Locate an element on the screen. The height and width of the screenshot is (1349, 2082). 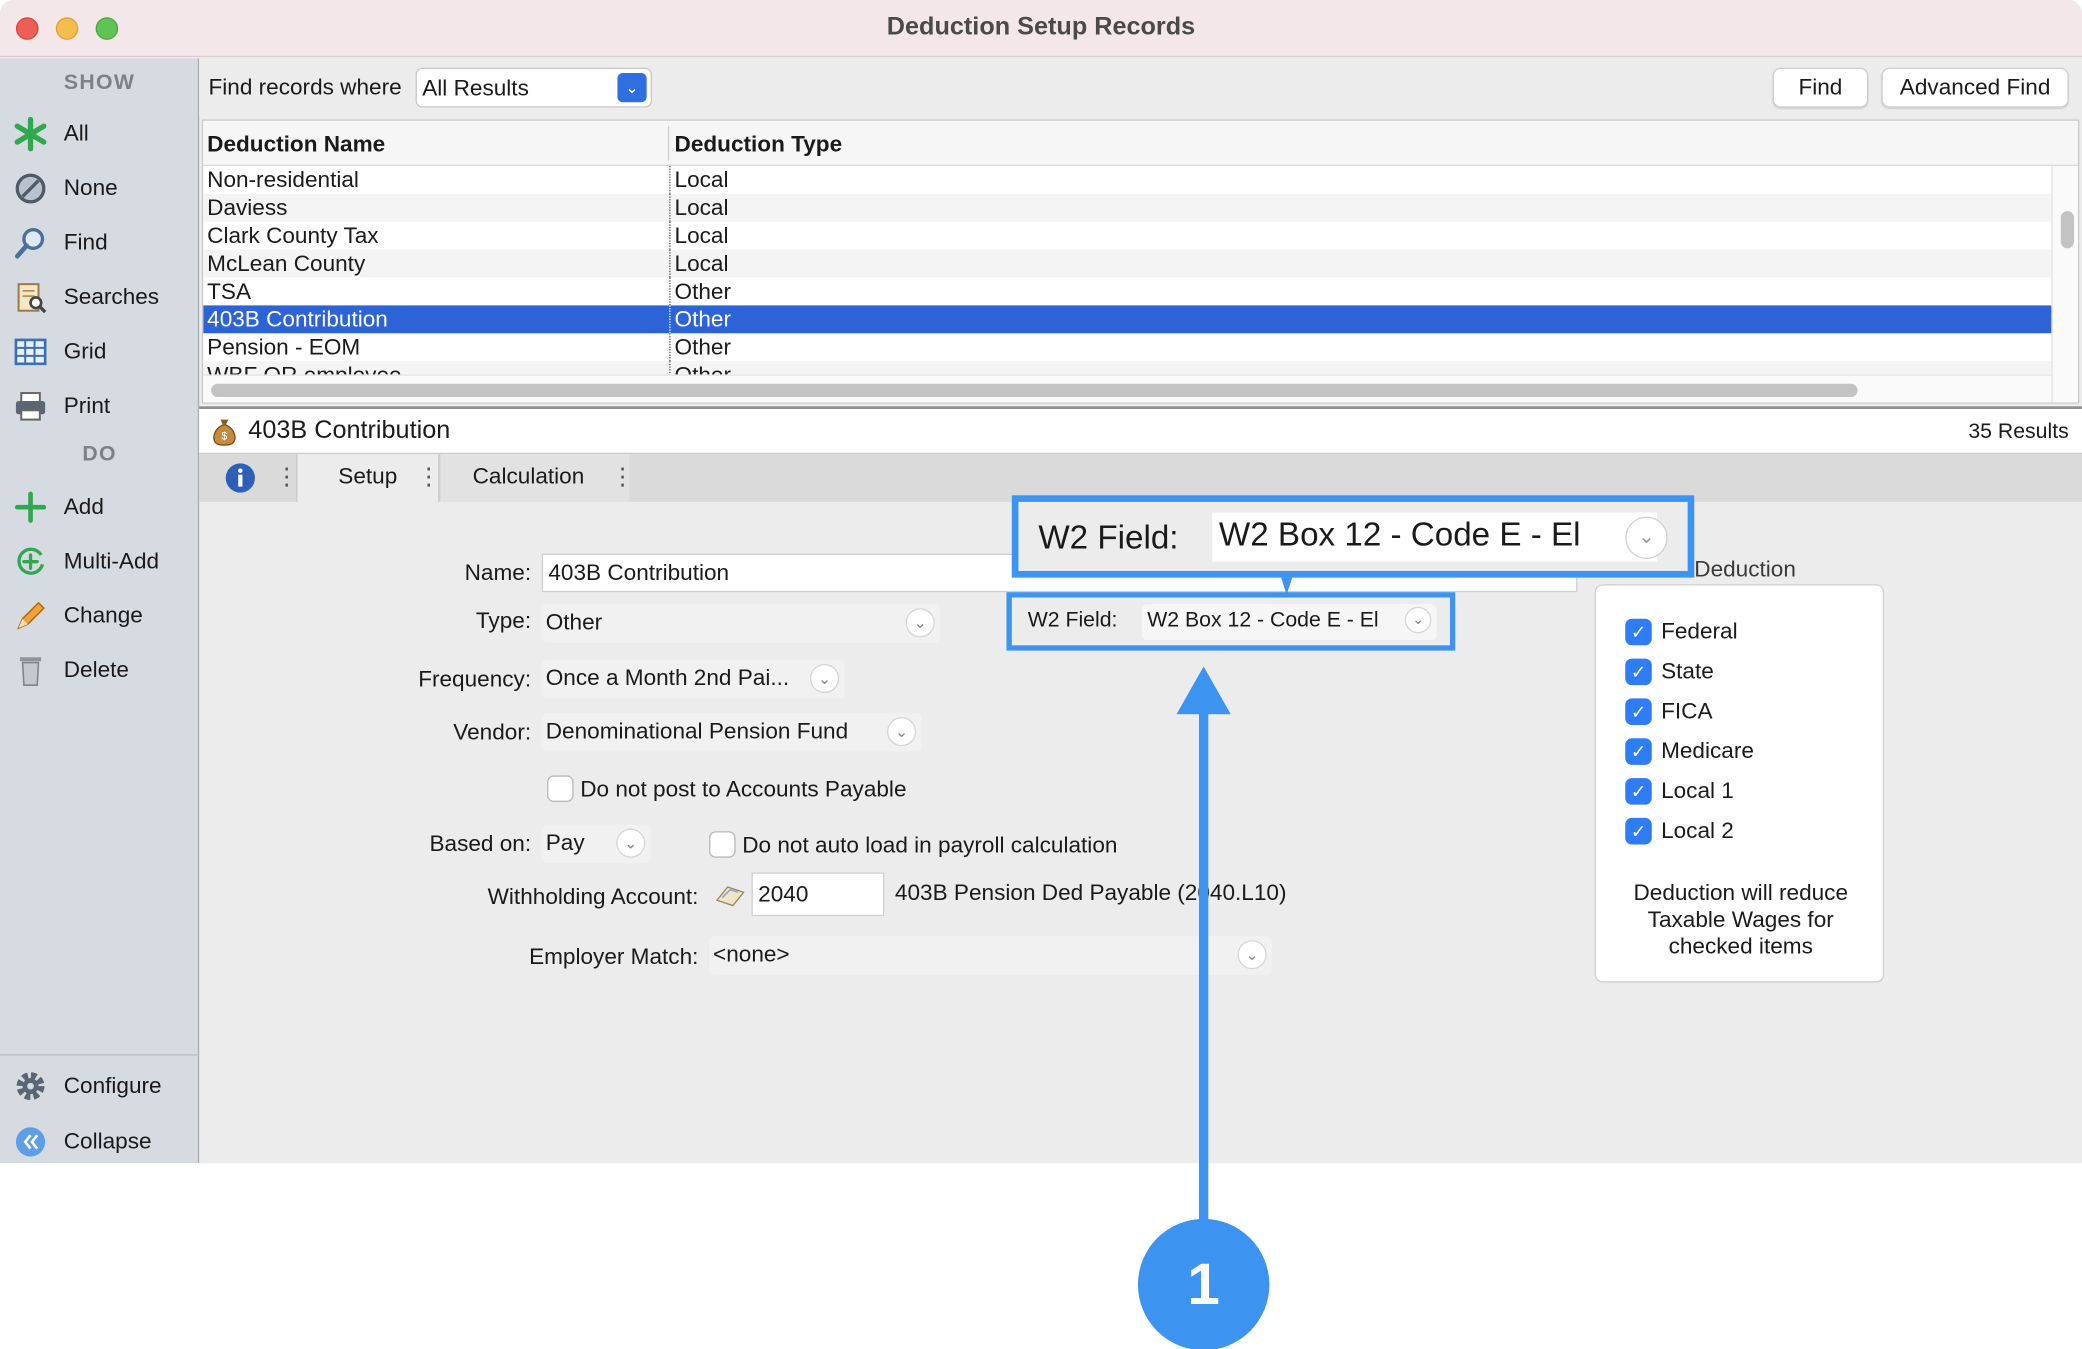
tax-item-fica: ✓ FICA is located at coordinates (1669, 712).